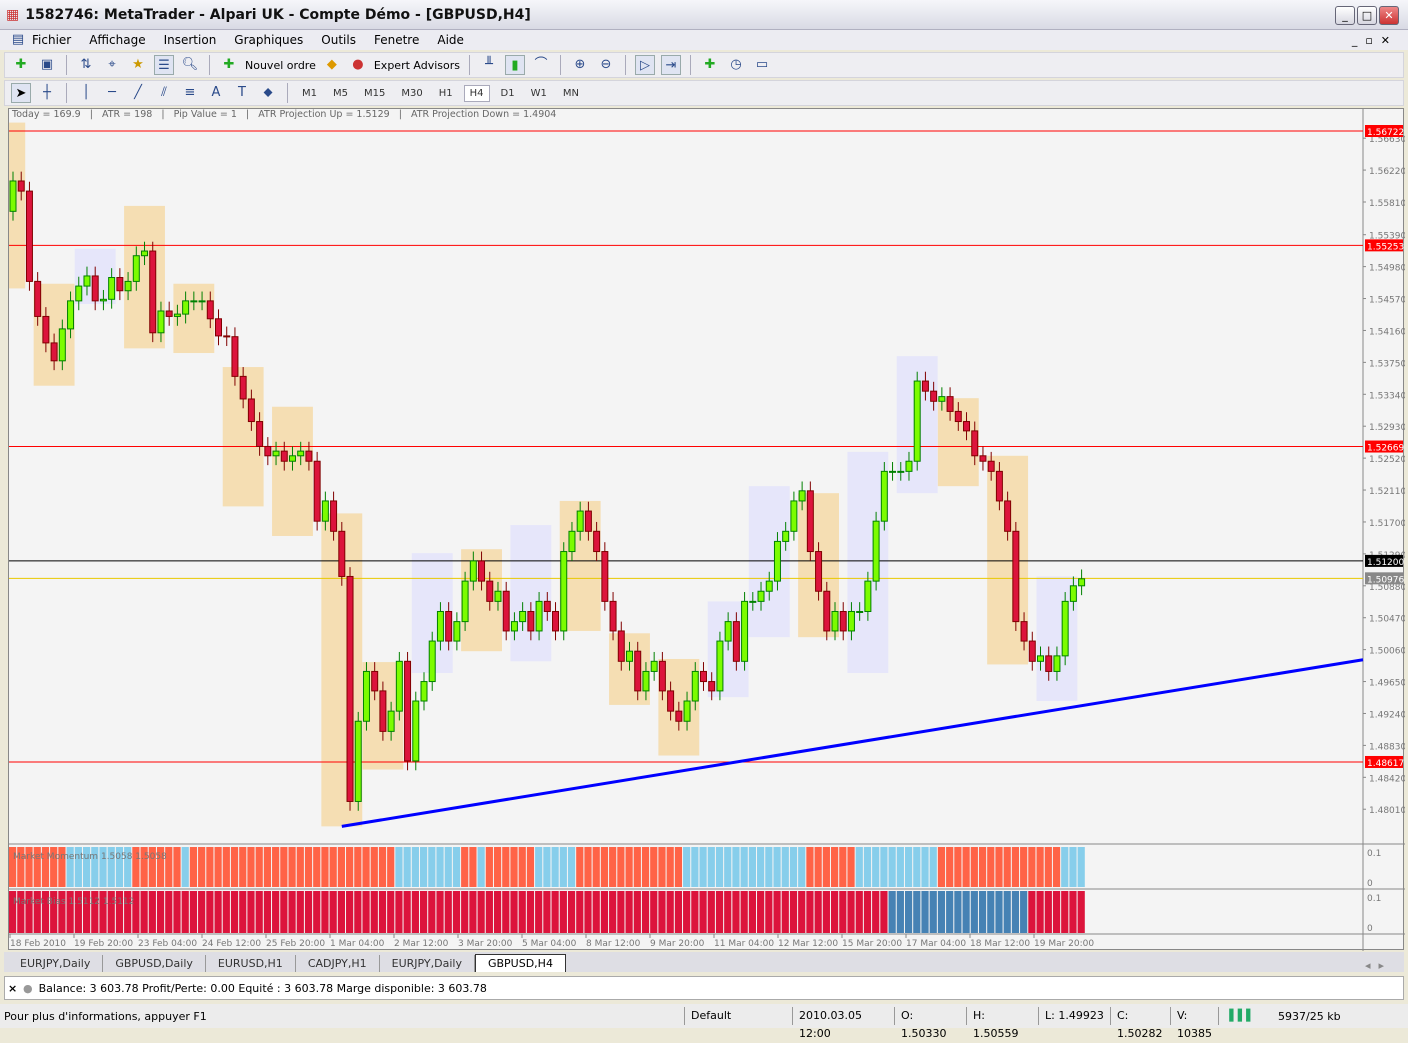 This screenshot has height=1043, width=1408. Describe the element at coordinates (738, 1016) in the screenshot. I see `status-profile: Default` at that location.